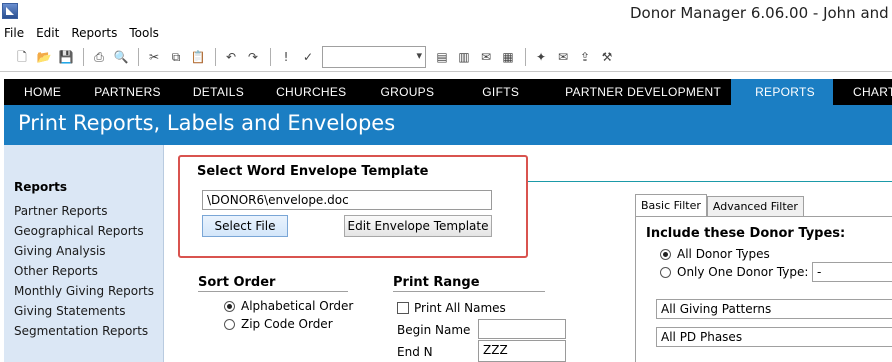 This screenshot has height=362, width=892. Describe the element at coordinates (121, 57) in the screenshot. I see `print-preview-icon: 🔍` at that location.